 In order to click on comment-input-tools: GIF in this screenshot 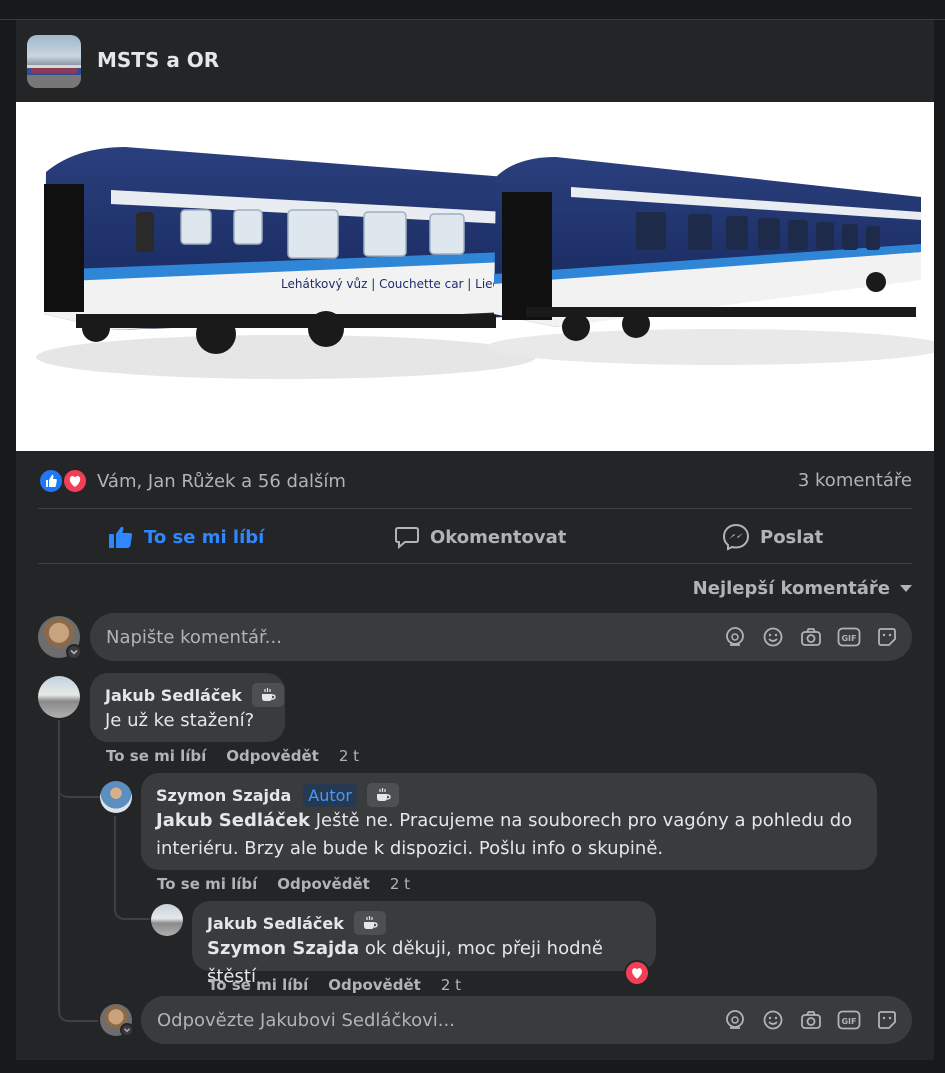, I will do `click(811, 637)`.